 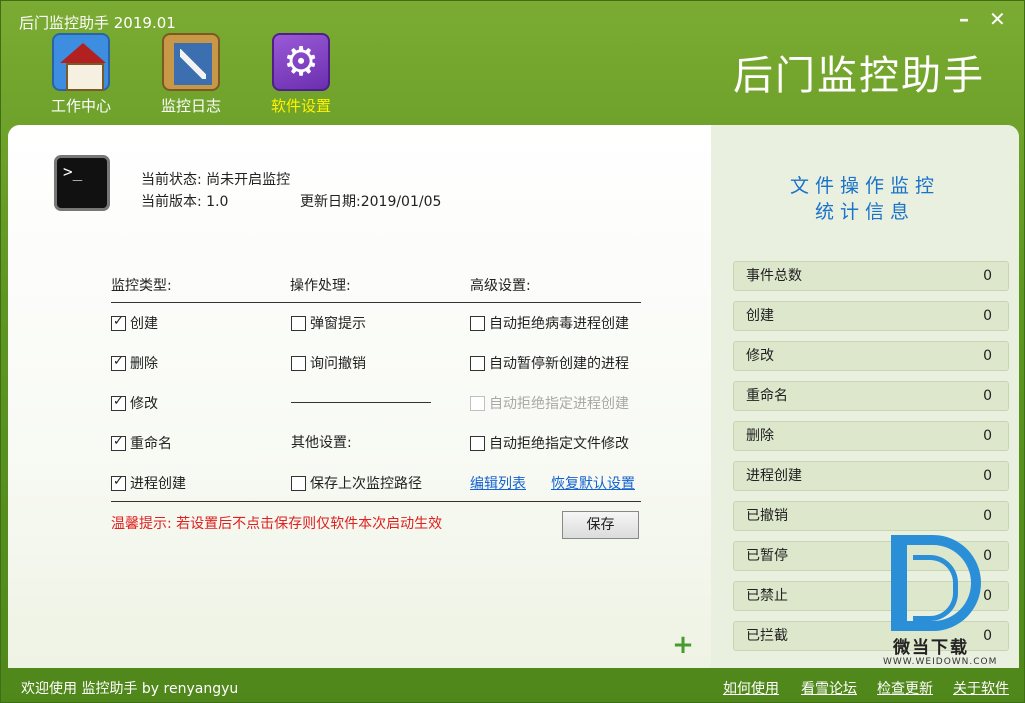 I want to click on stats-title-line1: 文件操作监控, so click(x=864, y=186).